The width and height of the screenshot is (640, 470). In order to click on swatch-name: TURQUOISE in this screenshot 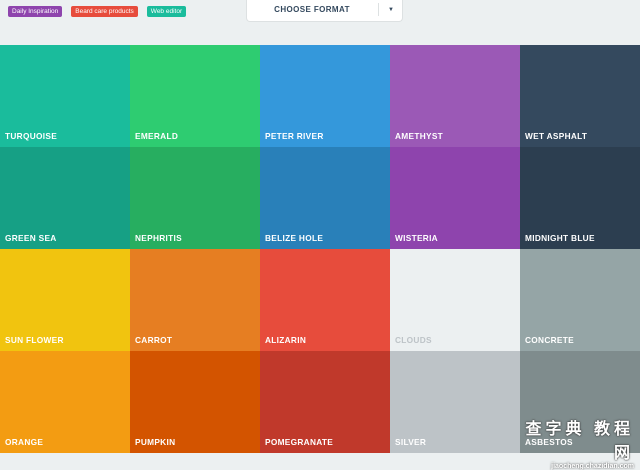, I will do `click(31, 136)`.